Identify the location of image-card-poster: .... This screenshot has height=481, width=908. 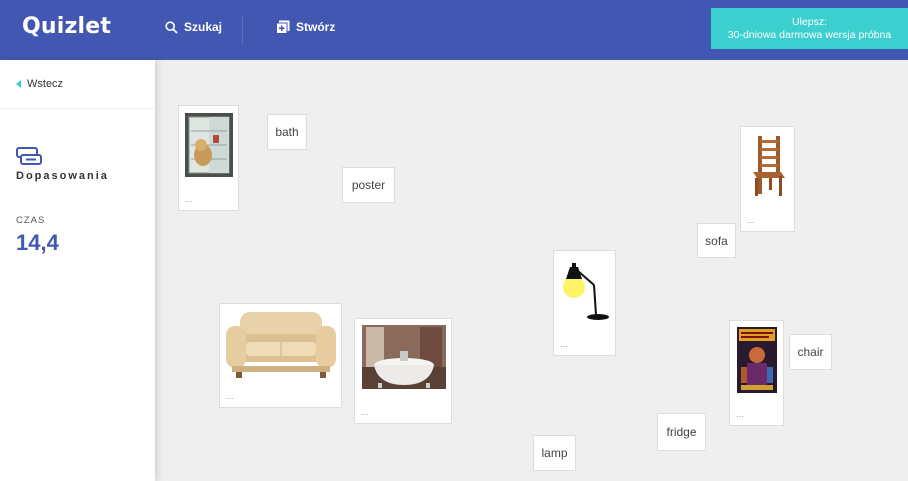
(756, 373).